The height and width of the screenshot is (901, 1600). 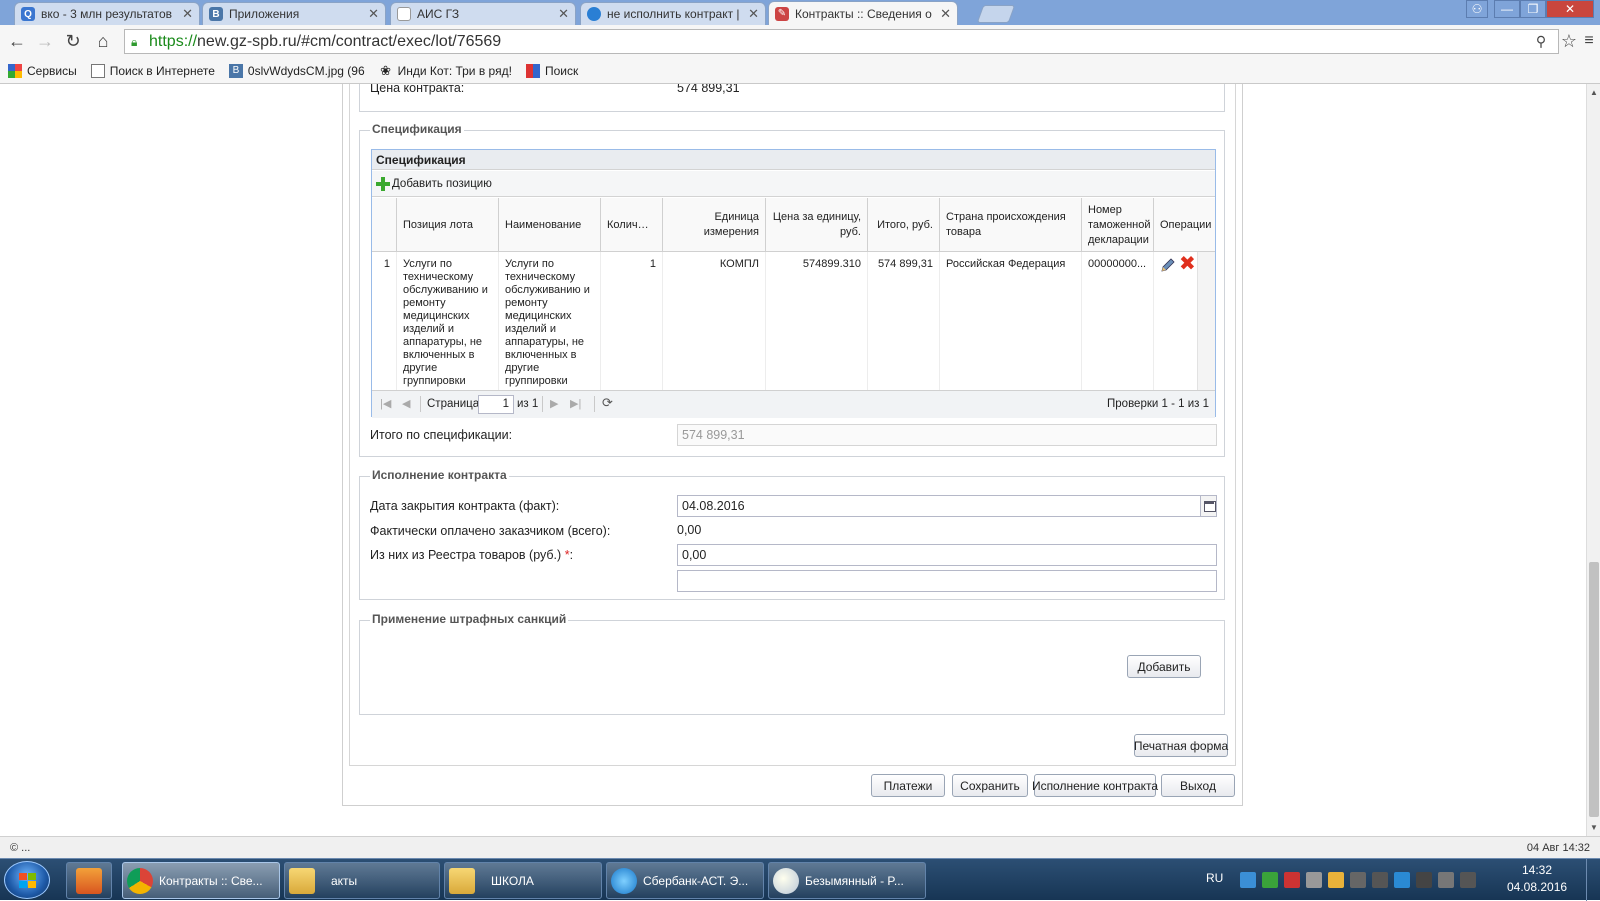 I want to click on pinned-app-button, so click(x=89, y=880).